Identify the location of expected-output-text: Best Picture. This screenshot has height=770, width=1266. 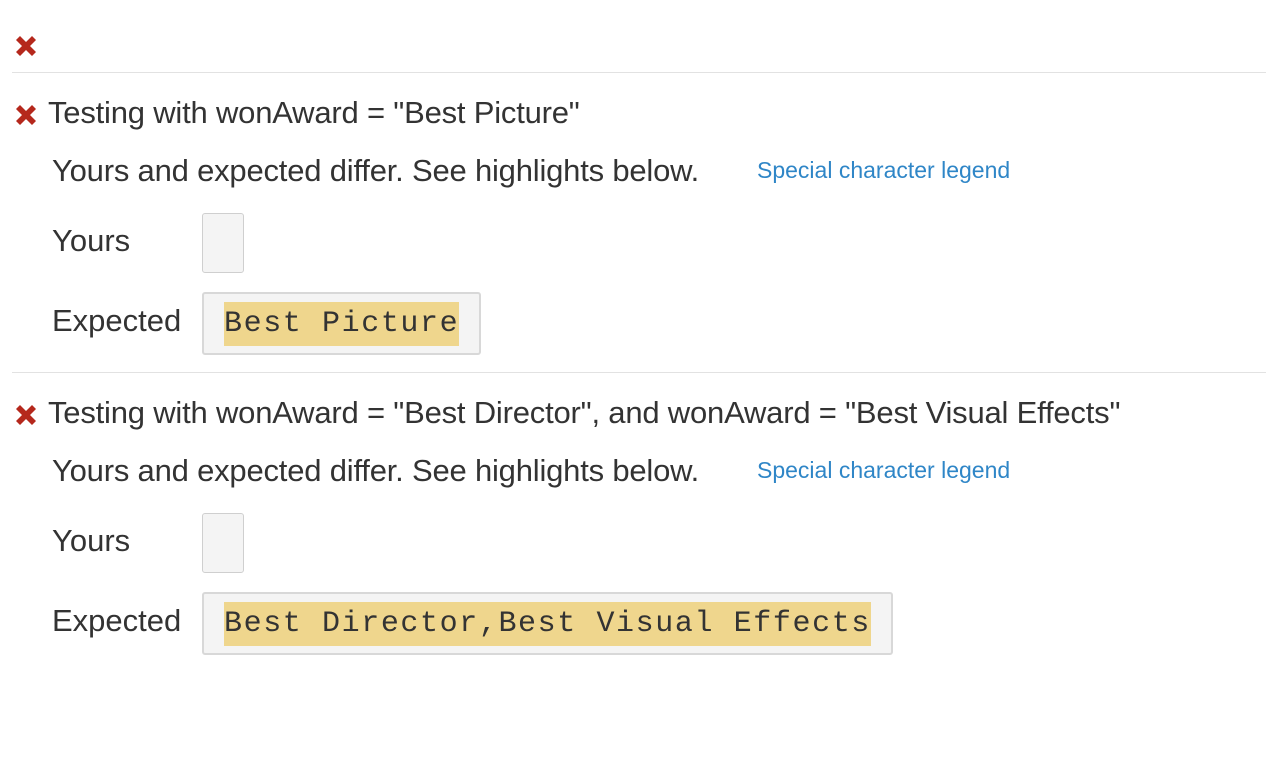
(342, 324).